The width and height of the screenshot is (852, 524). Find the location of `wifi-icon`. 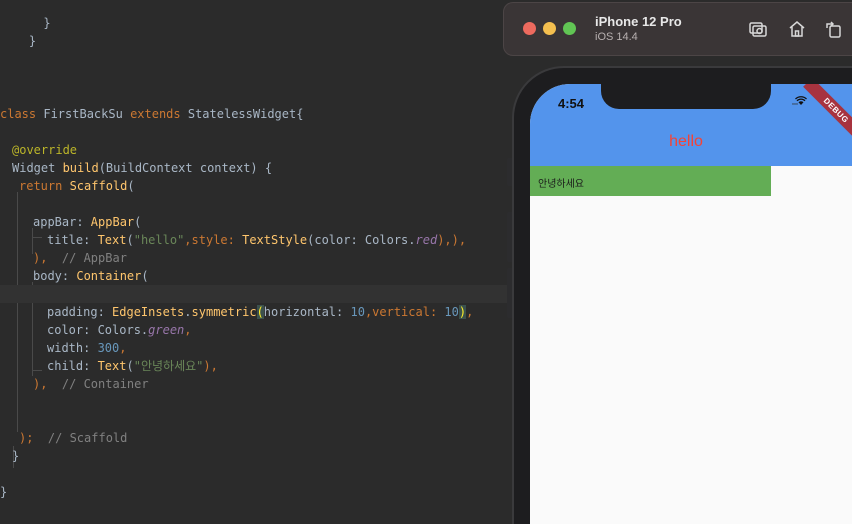

wifi-icon is located at coordinates (801, 102).